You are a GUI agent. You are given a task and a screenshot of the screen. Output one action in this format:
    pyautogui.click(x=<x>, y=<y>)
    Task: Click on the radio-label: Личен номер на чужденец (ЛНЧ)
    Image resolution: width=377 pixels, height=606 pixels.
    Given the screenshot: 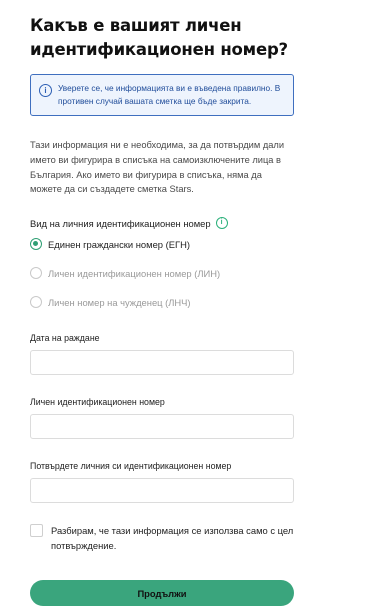 What is the action you would take?
    pyautogui.click(x=119, y=302)
    